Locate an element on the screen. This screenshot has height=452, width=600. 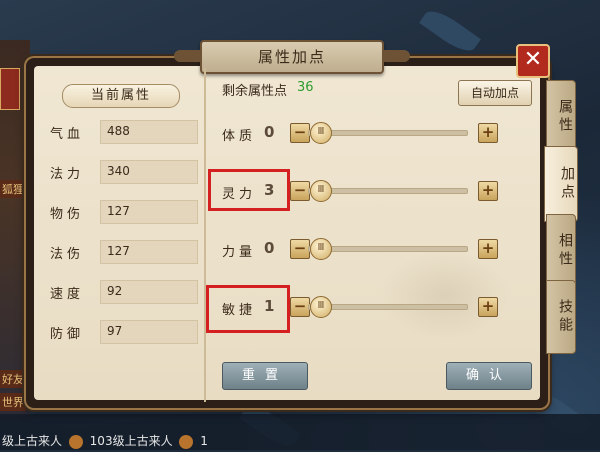
auto-allocate-button: 自动加点 is located at coordinates (495, 93).